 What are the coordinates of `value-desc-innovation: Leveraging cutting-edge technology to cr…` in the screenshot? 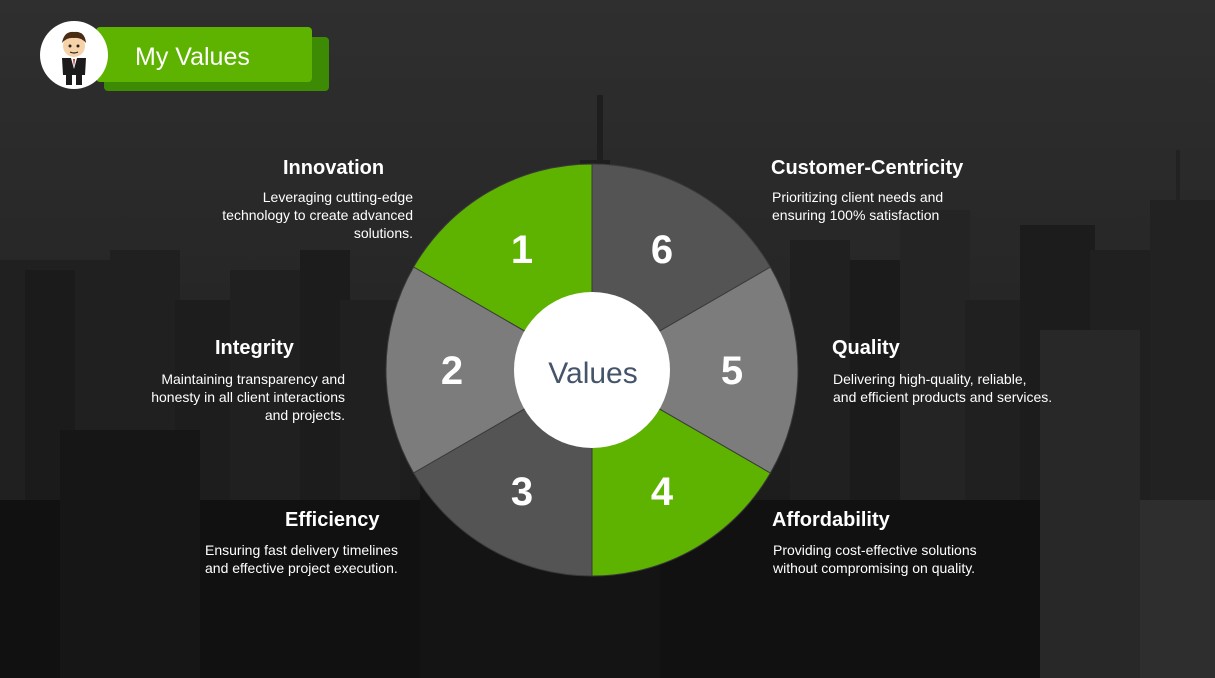 It's located at (317, 215).